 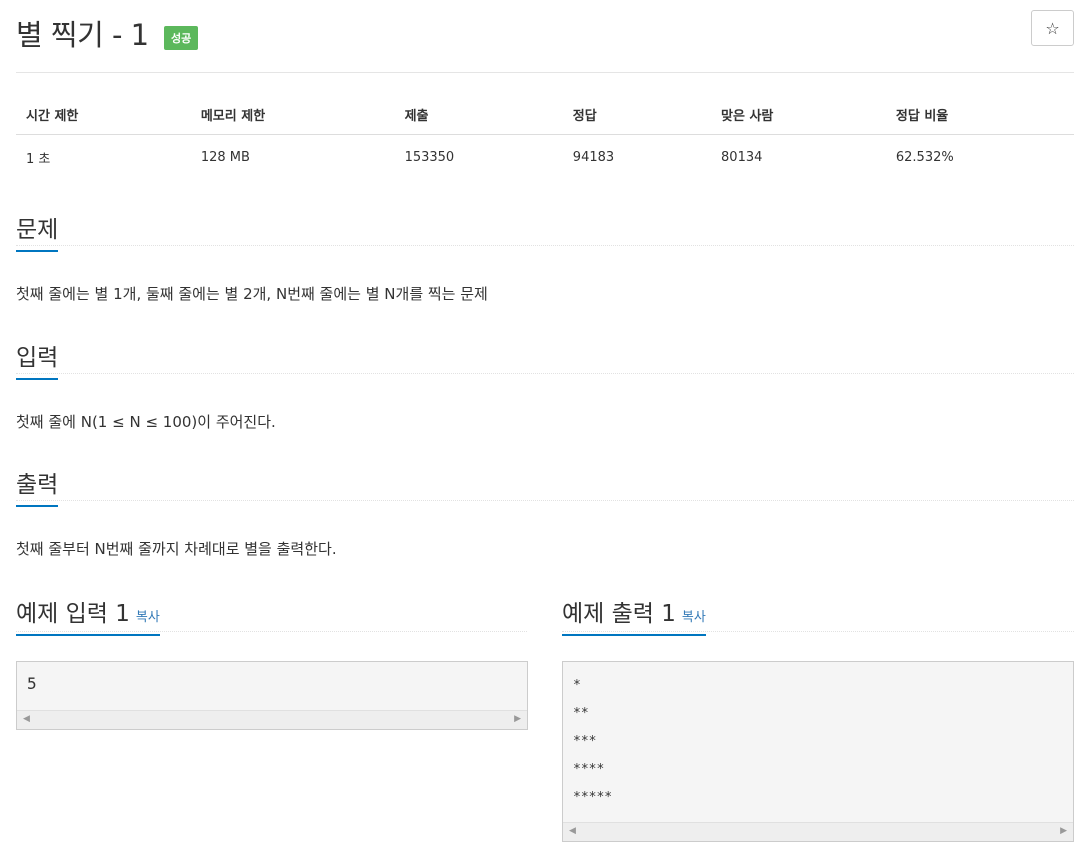 What do you see at coordinates (924, 157) in the screenshot?
I see `accept-ratio-value: 62.532%` at bounding box center [924, 157].